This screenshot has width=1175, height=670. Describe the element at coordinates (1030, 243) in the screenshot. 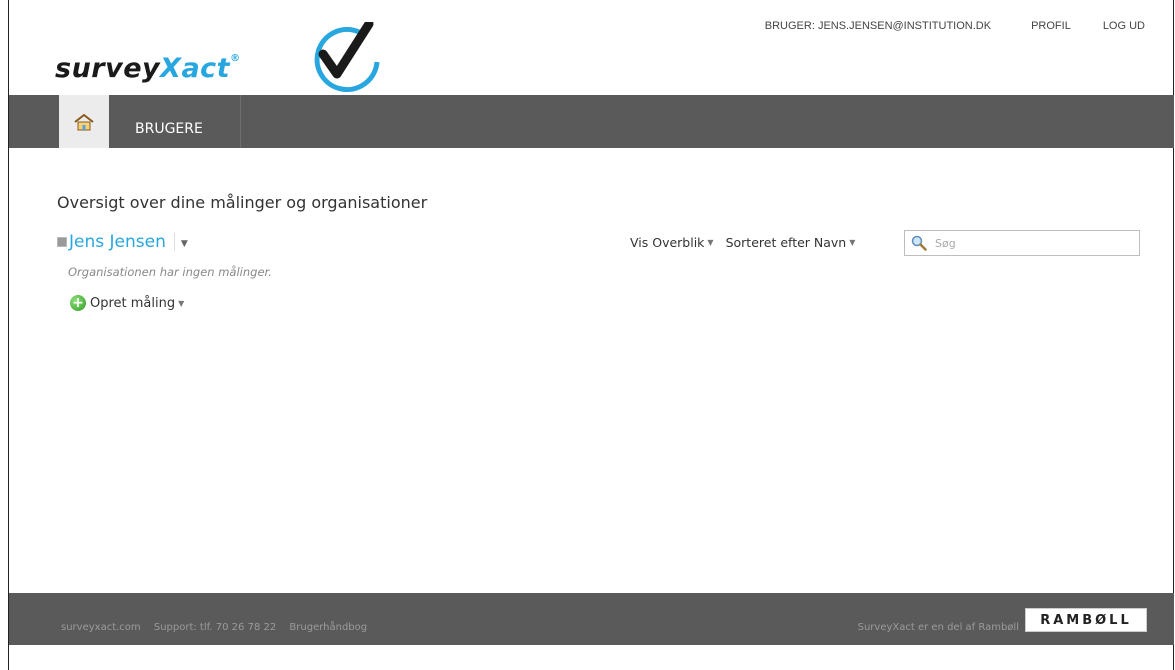

I see `search-input` at that location.